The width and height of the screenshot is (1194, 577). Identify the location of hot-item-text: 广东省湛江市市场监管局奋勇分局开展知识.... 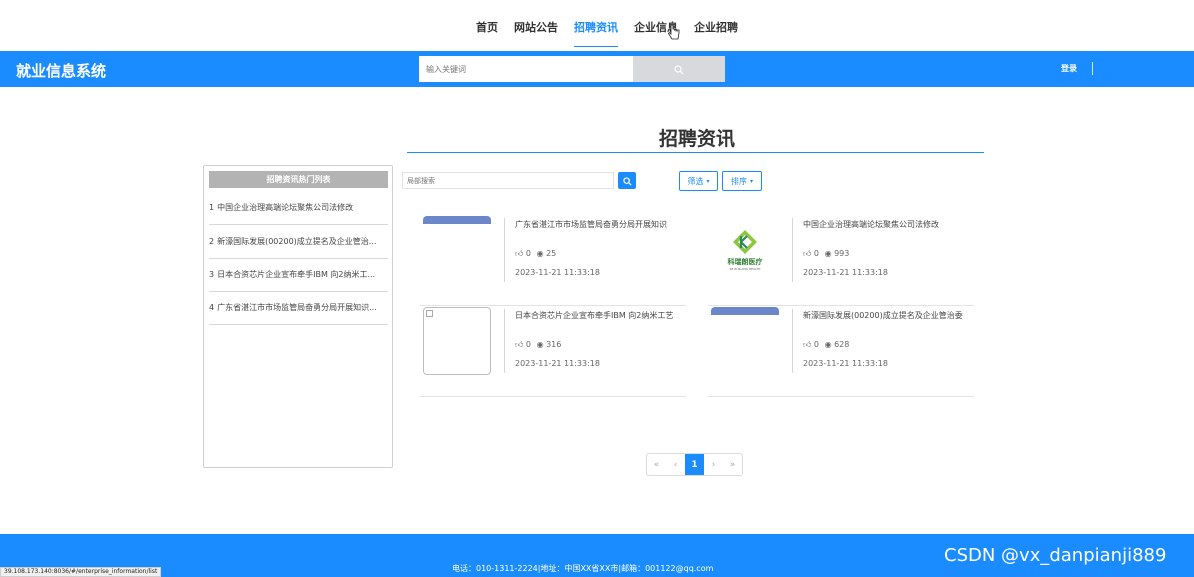
(297, 307).